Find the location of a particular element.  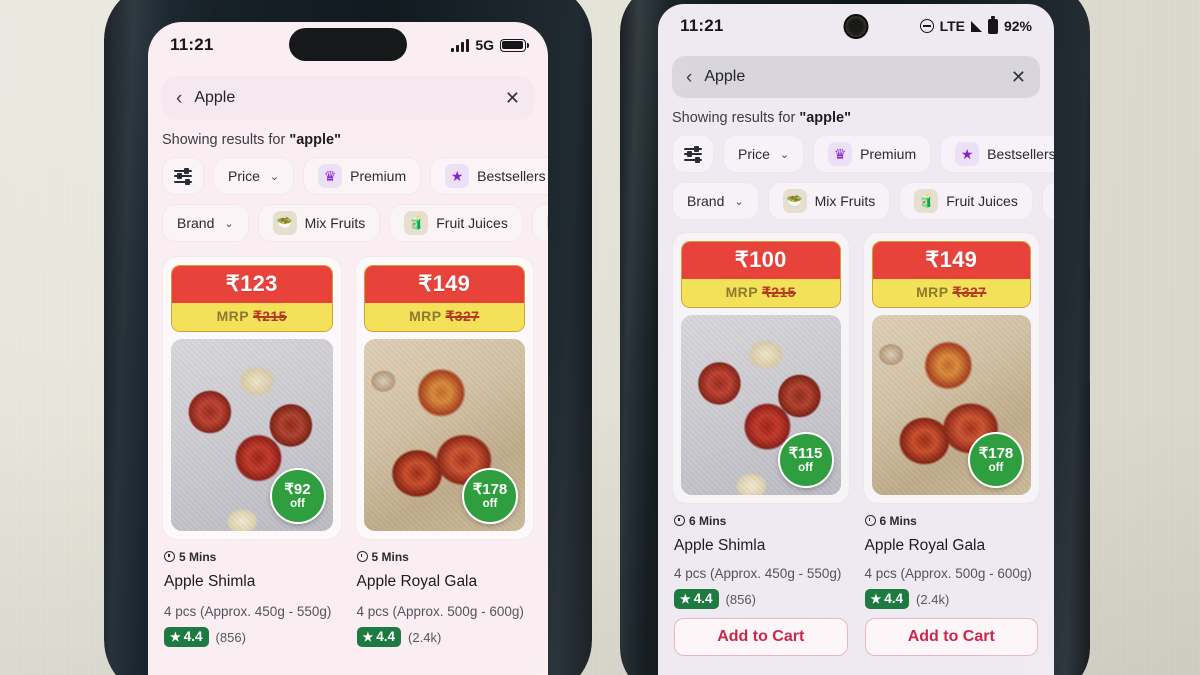

price-tag: ₹123 MRP ₹215 is located at coordinates (252, 298).